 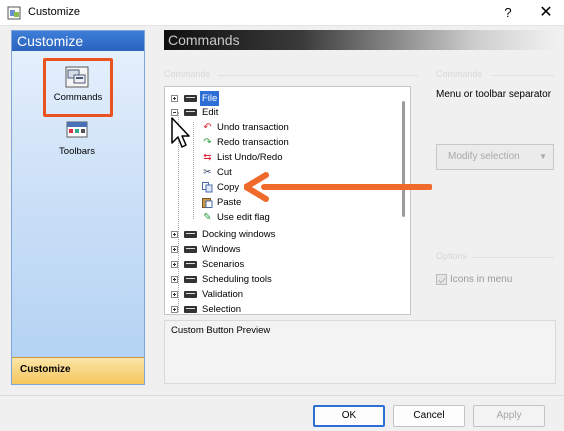 I want to click on copy-icon, so click(x=207, y=187).